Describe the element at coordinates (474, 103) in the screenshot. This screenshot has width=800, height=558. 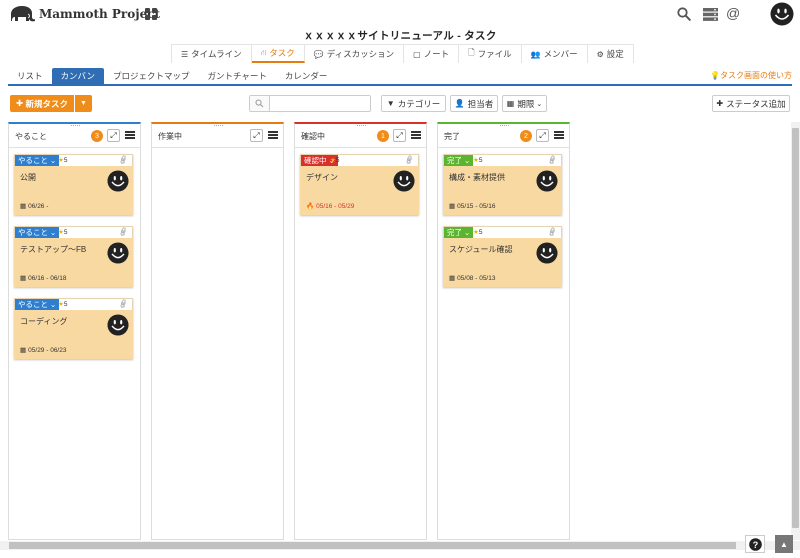
I see `assignee-filter-button: 👤 担当者` at that location.